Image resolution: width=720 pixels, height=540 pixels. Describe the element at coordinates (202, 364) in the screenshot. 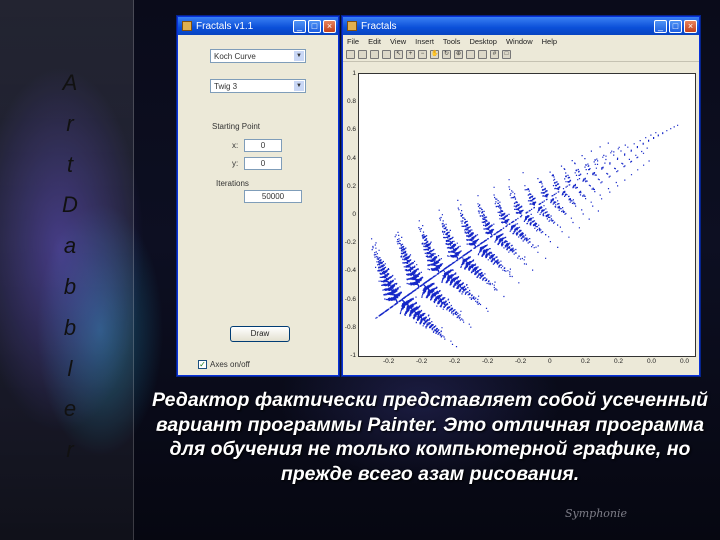

I see `axes-checkbox: ✓` at that location.